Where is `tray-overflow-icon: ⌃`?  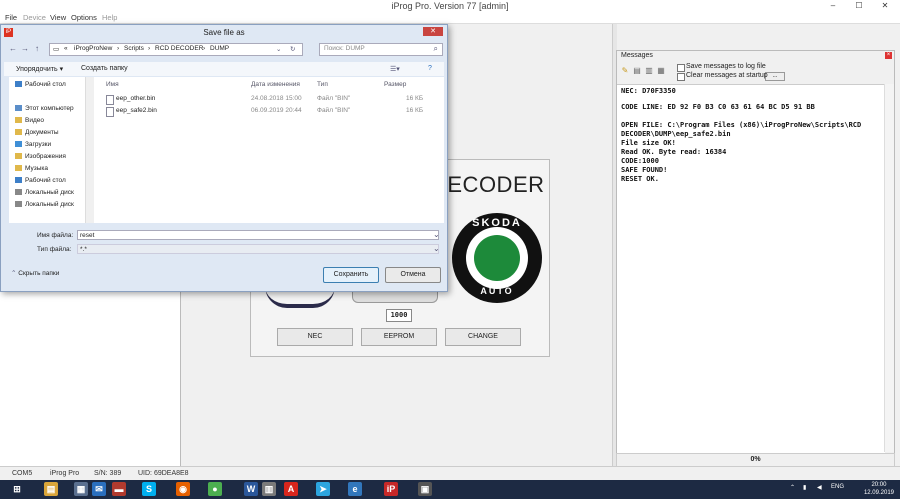 tray-overflow-icon: ⌃ is located at coordinates (792, 487).